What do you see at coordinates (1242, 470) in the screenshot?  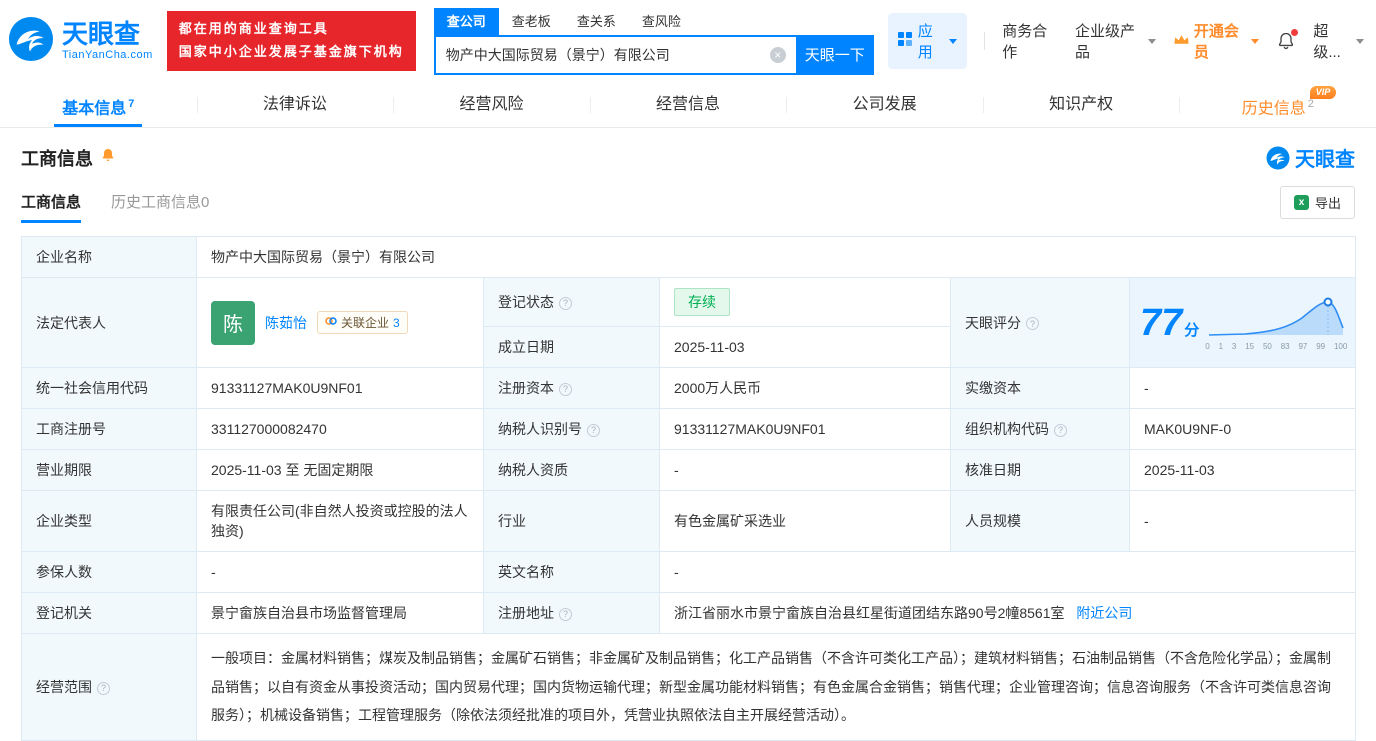 I see `approval-date-value: 2025-11-03` at bounding box center [1242, 470].